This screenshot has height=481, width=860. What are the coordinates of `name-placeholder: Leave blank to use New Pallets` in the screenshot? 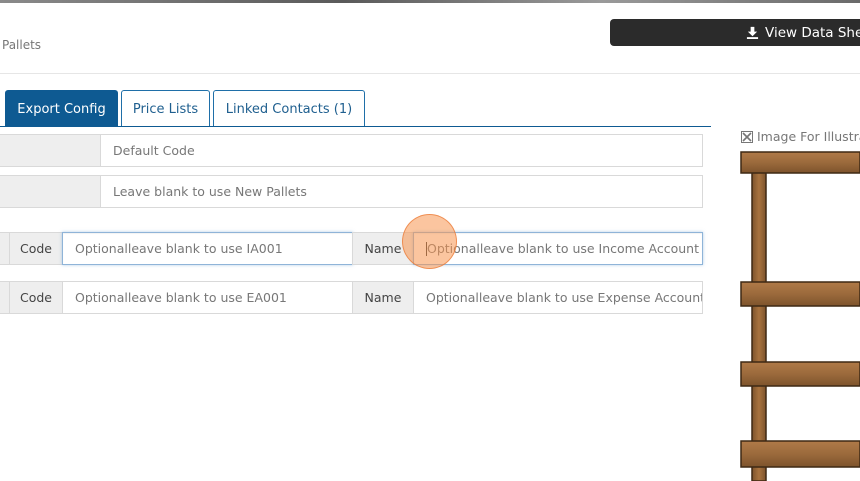 It's located at (210, 191).